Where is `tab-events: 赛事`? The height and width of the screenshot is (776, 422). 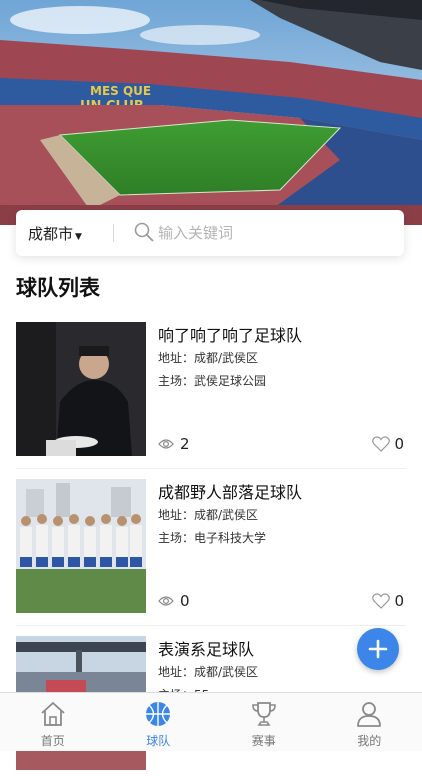 tab-events: 赛事 is located at coordinates (264, 722).